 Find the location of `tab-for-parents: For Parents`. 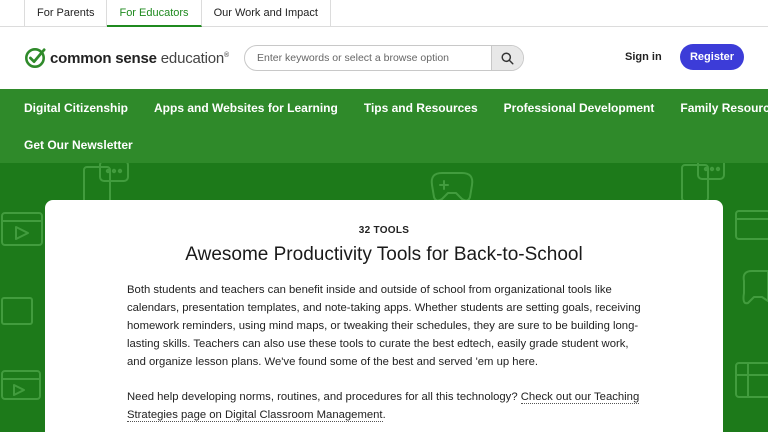

tab-for-parents: For Parents is located at coordinates (66, 13).